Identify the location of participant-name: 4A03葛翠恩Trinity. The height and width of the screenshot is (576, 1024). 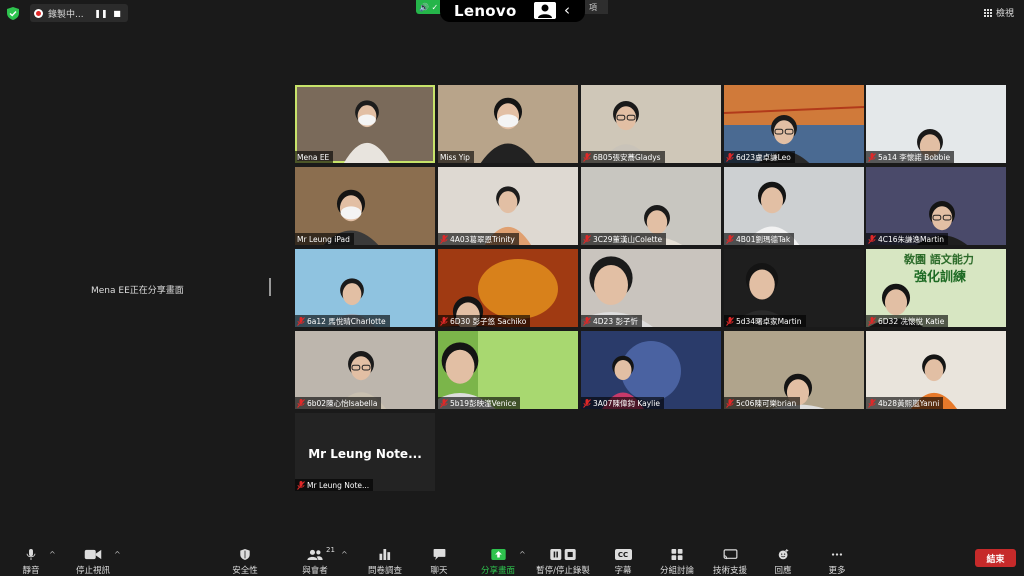
(482, 239).